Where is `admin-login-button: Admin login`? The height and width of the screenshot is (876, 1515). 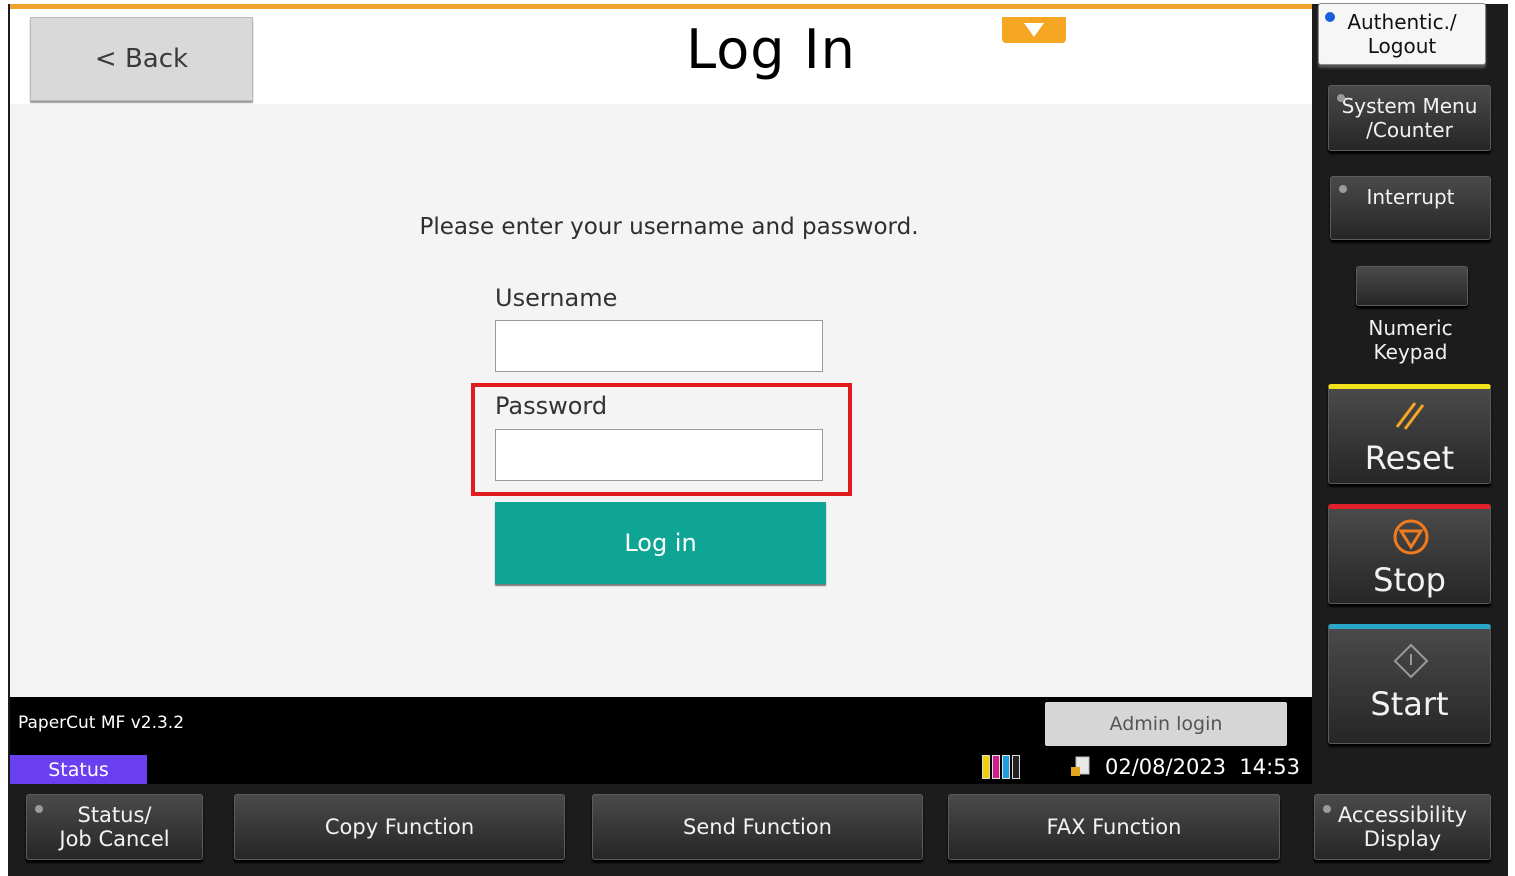
admin-login-button: Admin login is located at coordinates (1166, 724).